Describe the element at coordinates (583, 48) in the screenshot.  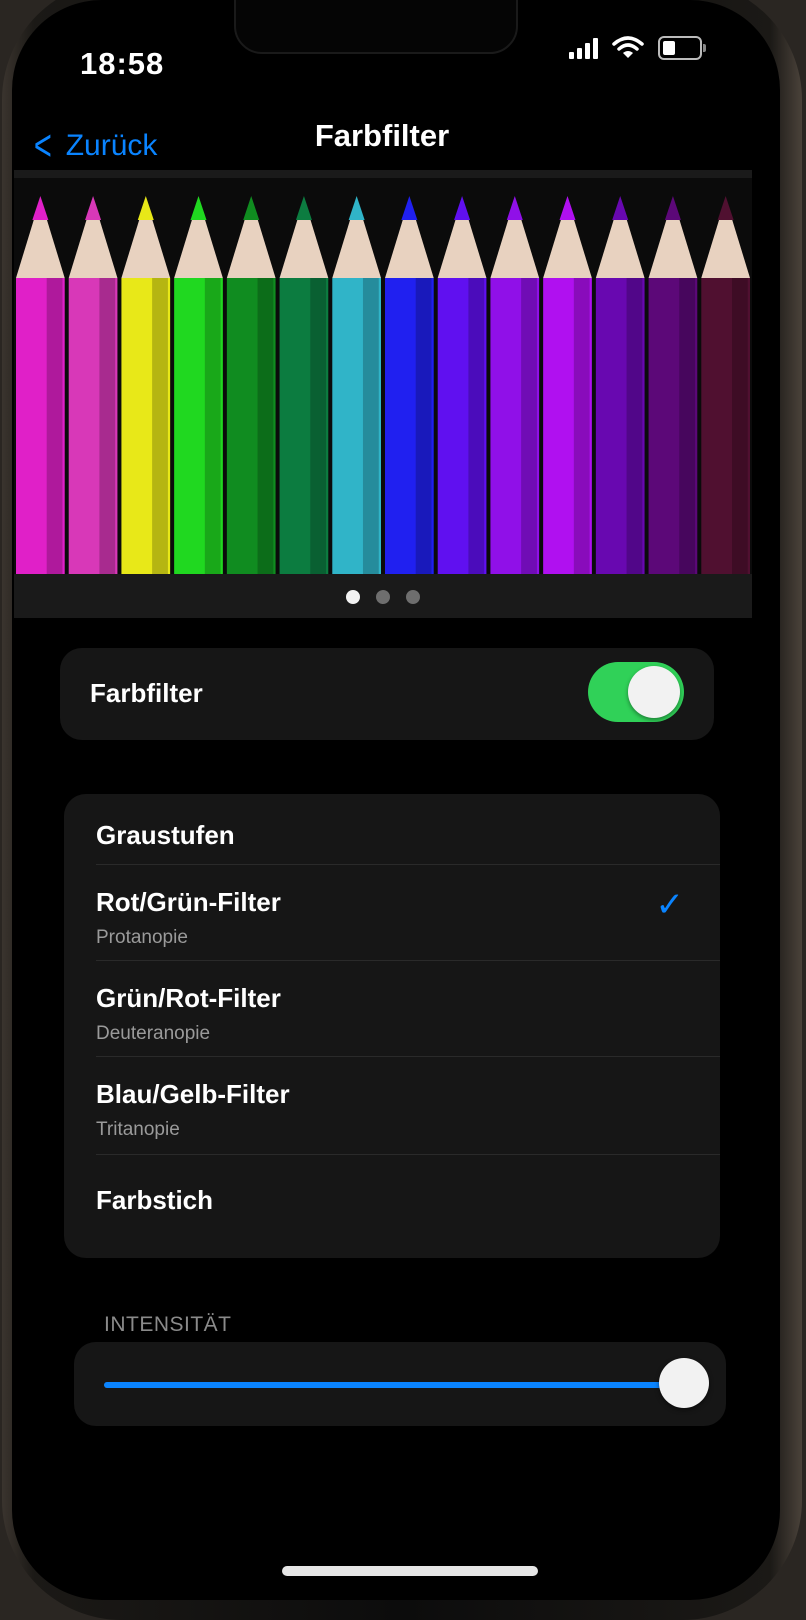
I see `cellular-signal-icon` at that location.